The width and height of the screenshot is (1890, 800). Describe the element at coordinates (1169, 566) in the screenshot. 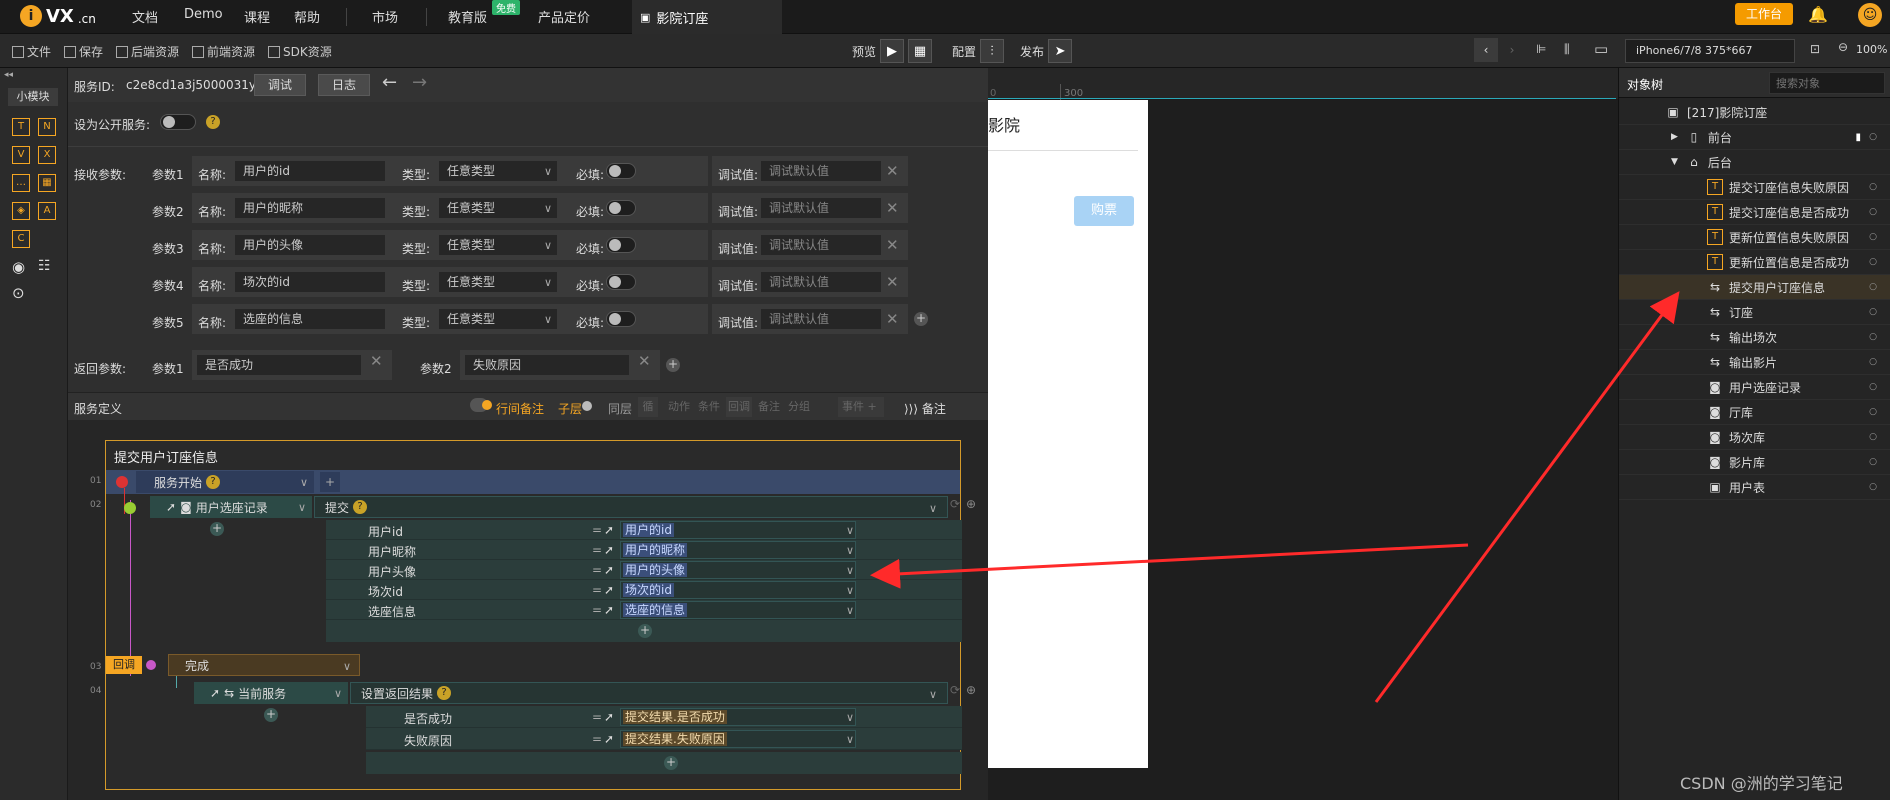

I see `arrow-to-field` at that location.